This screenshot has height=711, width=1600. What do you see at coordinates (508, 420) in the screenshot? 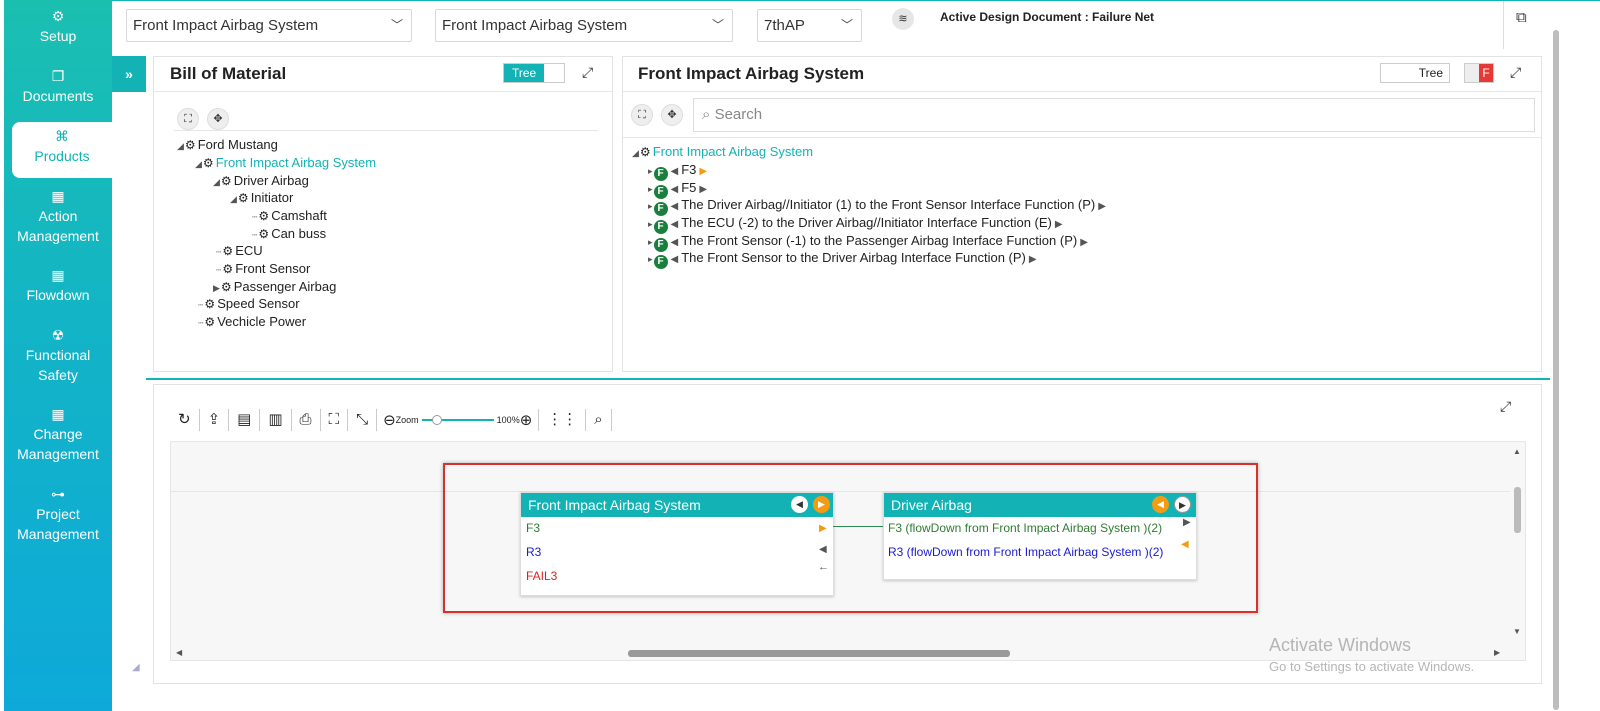
I see `zoom-value: 100%` at bounding box center [508, 420].